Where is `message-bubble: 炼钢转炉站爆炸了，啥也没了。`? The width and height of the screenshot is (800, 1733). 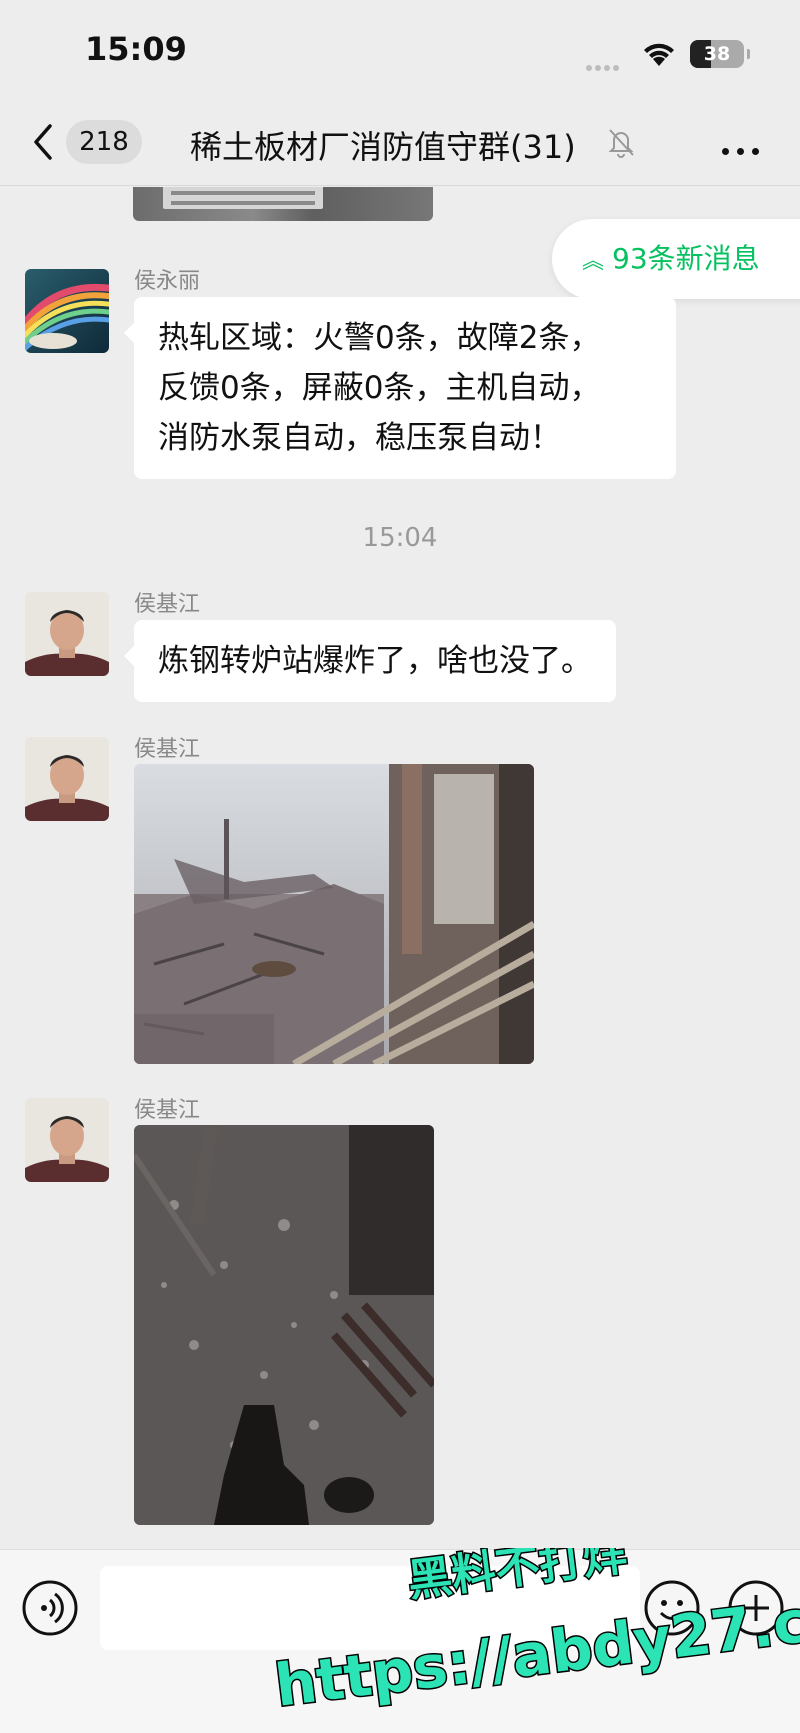 message-bubble: 炼钢转炉站爆炸了，啥也没了。 is located at coordinates (370, 661).